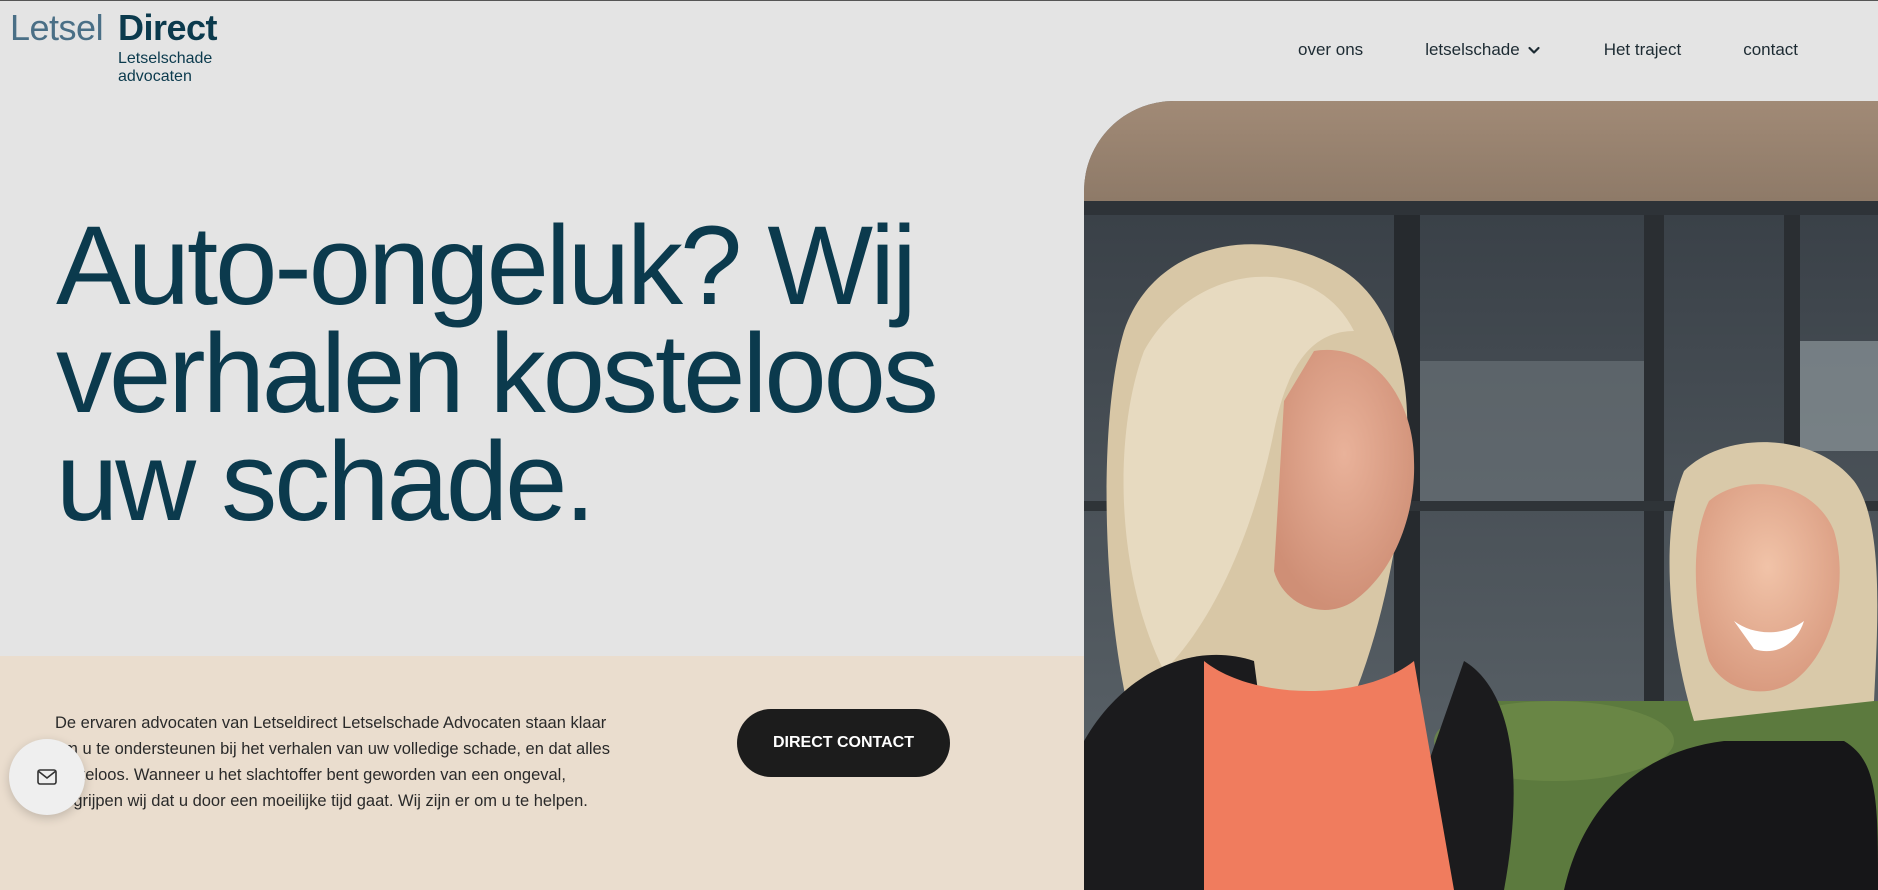  I want to click on nav-item-letselschade: letselschade, so click(1483, 50).